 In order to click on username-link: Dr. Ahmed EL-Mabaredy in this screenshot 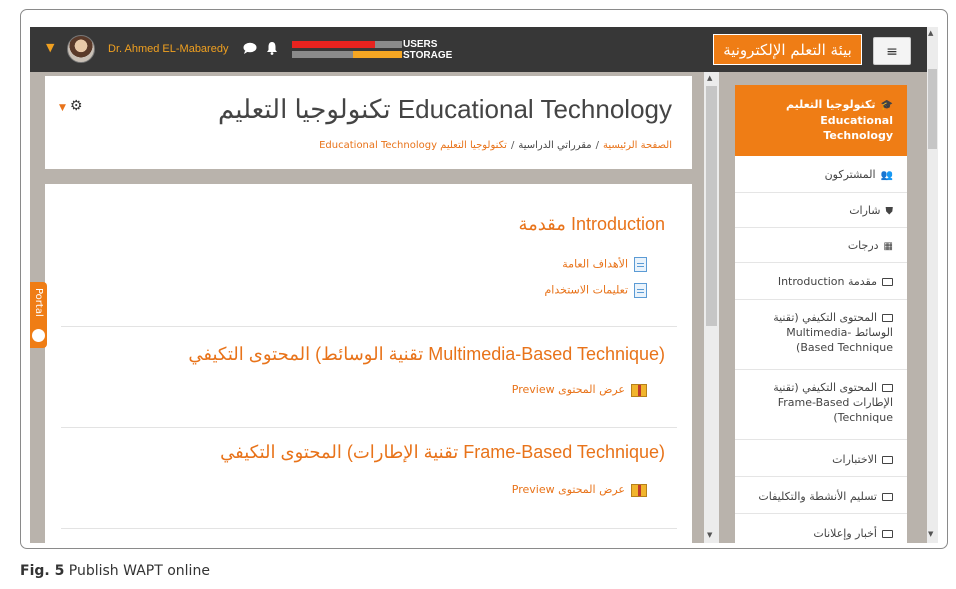, I will do `click(168, 49)`.